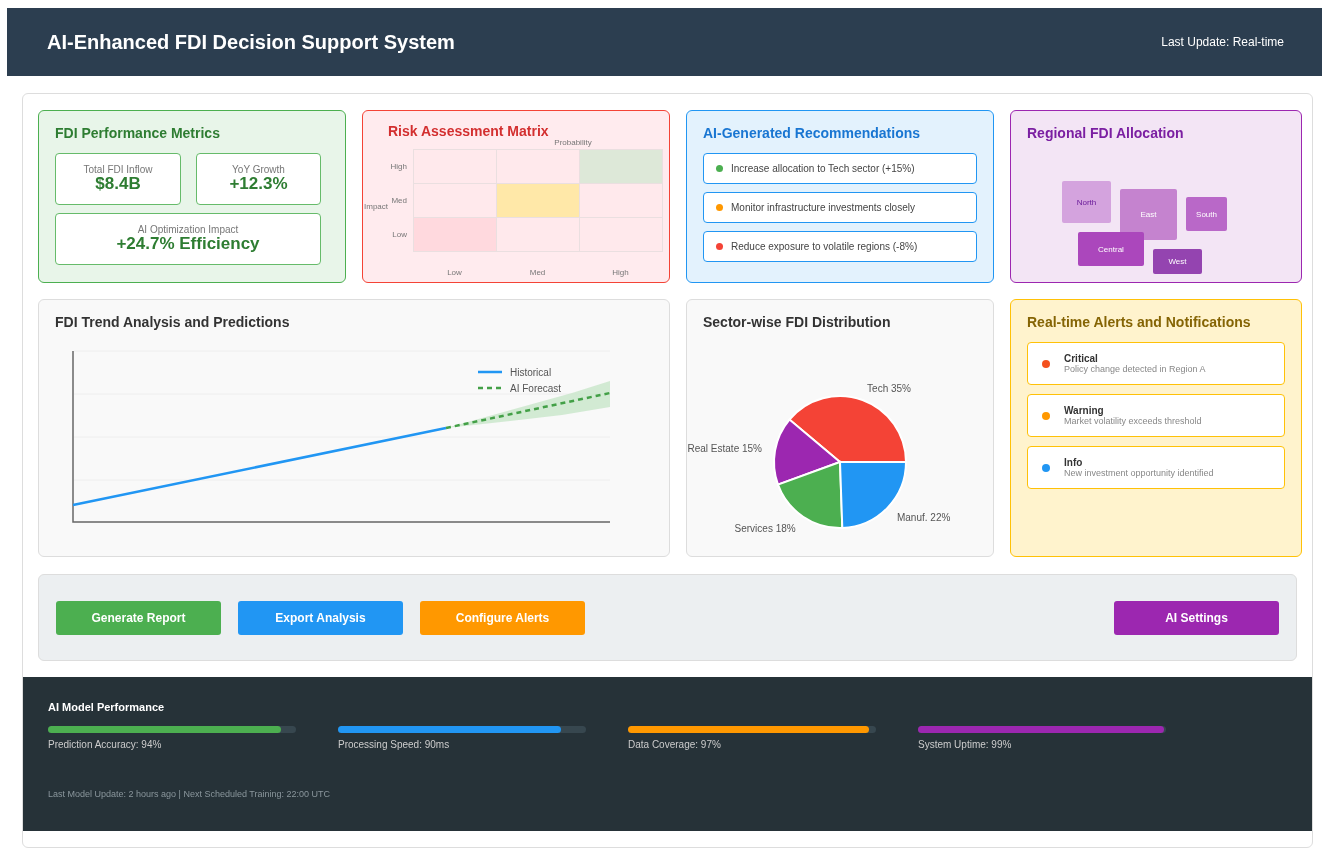 The width and height of the screenshot is (1329, 857). Describe the element at coordinates (376, 206) in the screenshot. I see `axis-label: Impact` at that location.